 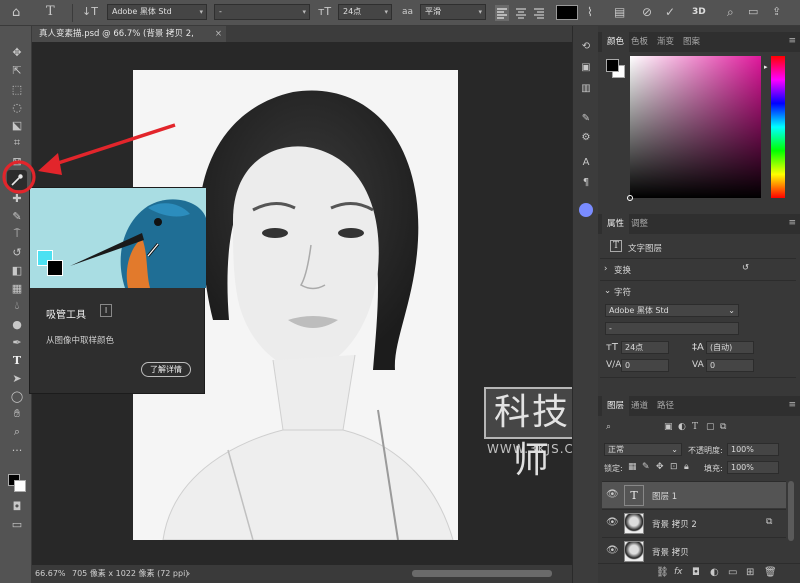 What do you see at coordinates (730, 347) in the screenshot?
I see `prop-leading-field: (自动)` at bounding box center [730, 347].